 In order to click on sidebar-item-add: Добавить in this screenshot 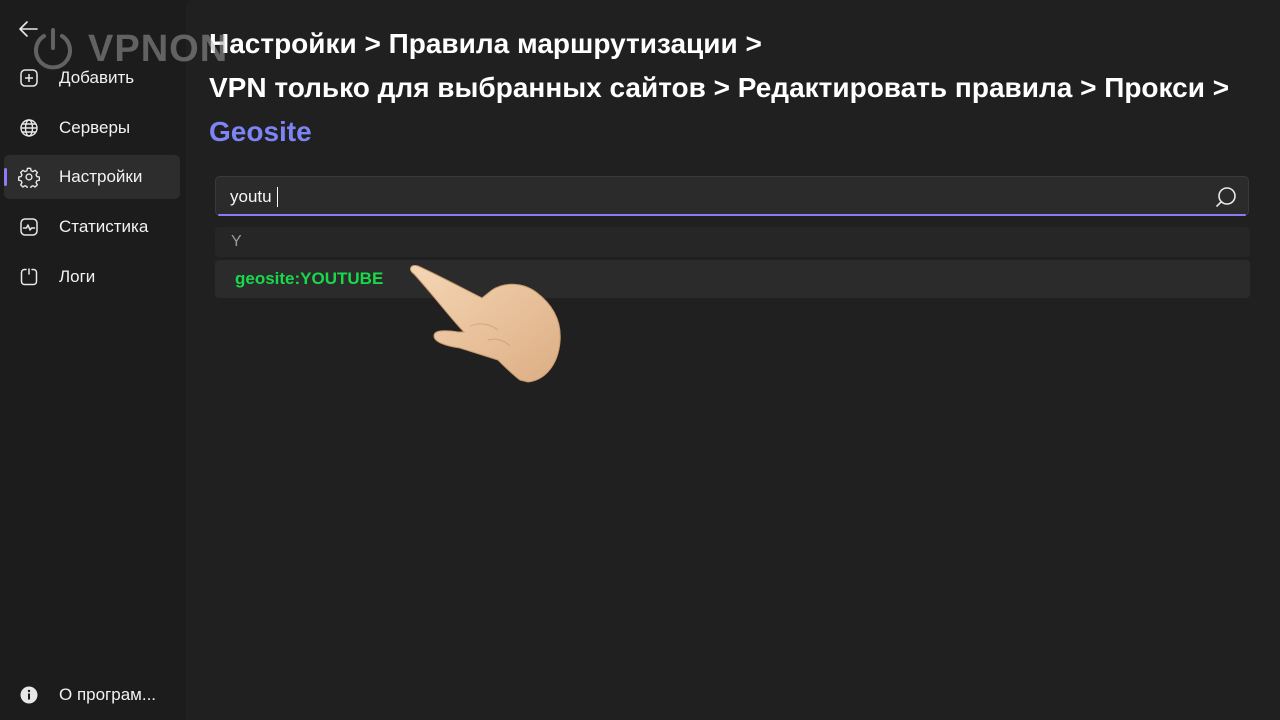, I will do `click(92, 78)`.